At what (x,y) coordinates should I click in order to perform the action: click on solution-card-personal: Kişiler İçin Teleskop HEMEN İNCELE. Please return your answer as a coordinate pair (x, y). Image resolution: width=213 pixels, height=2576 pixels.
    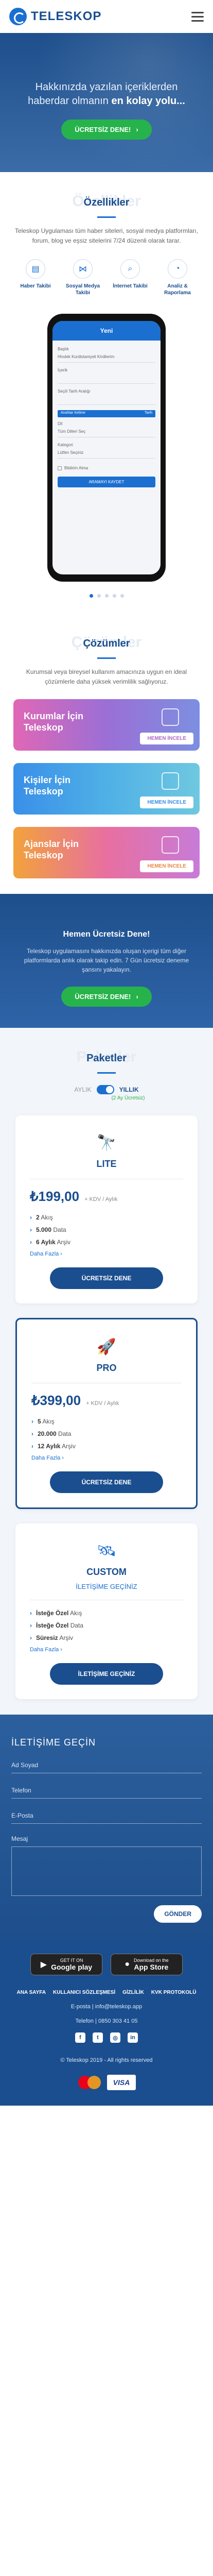
    Looking at the image, I should click on (106, 789).